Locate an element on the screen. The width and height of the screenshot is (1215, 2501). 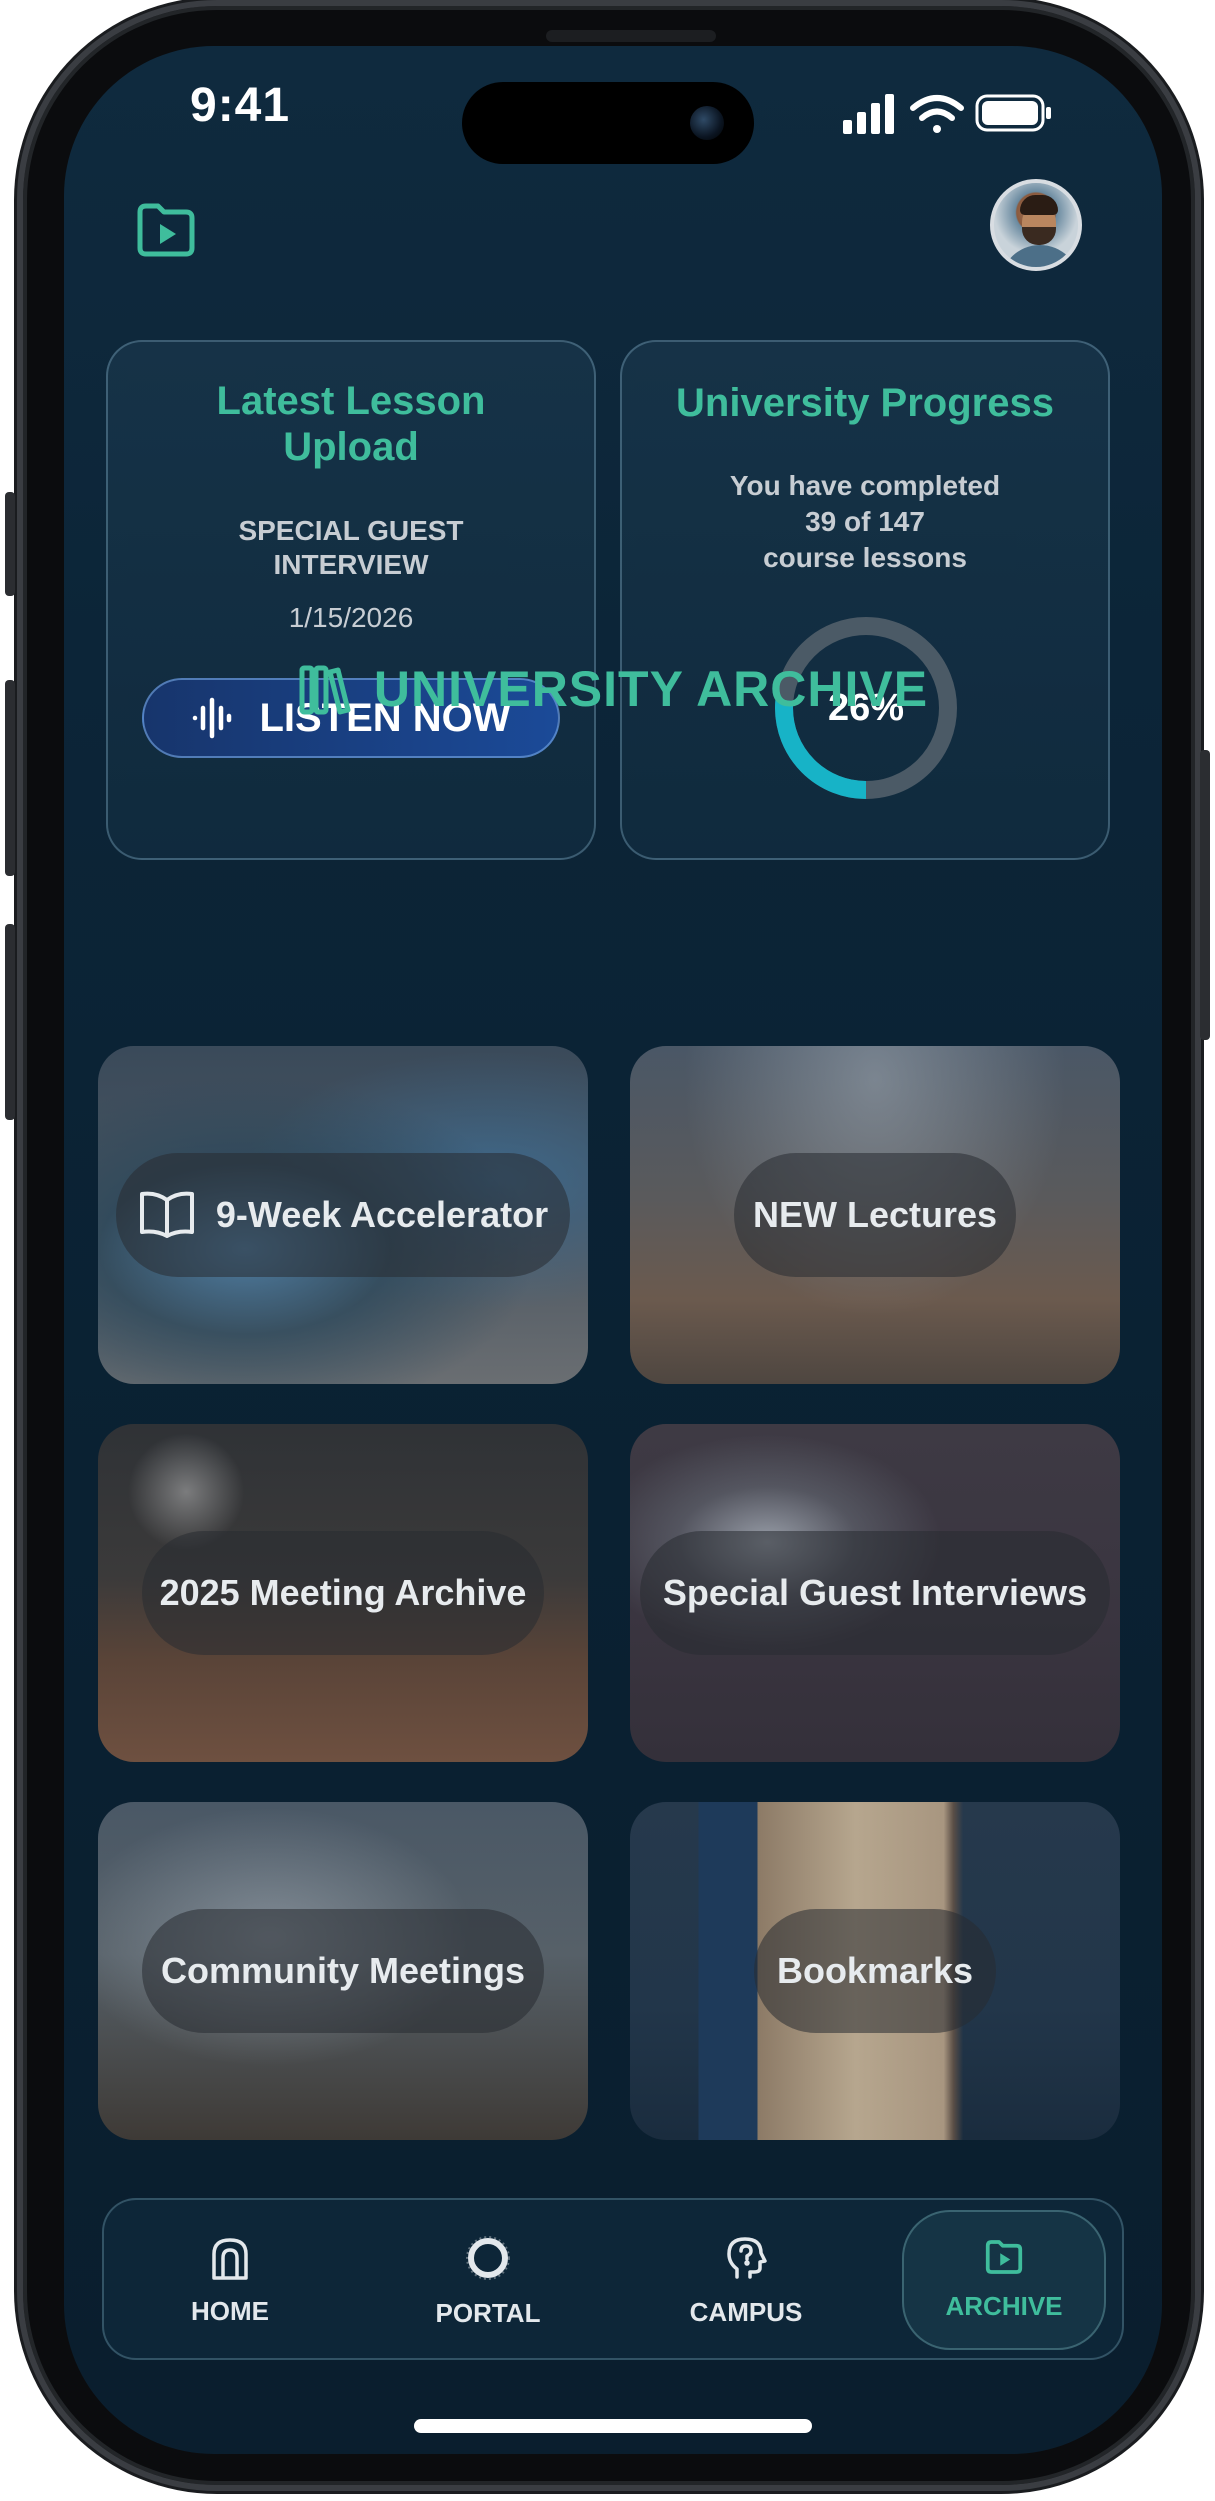
tile-9-week-accelerator: 9-Week Accelerator is located at coordinates (343, 1215).